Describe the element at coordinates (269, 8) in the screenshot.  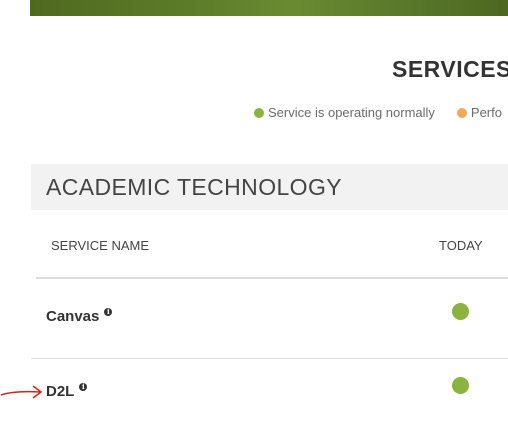
I see `header-banner` at that location.